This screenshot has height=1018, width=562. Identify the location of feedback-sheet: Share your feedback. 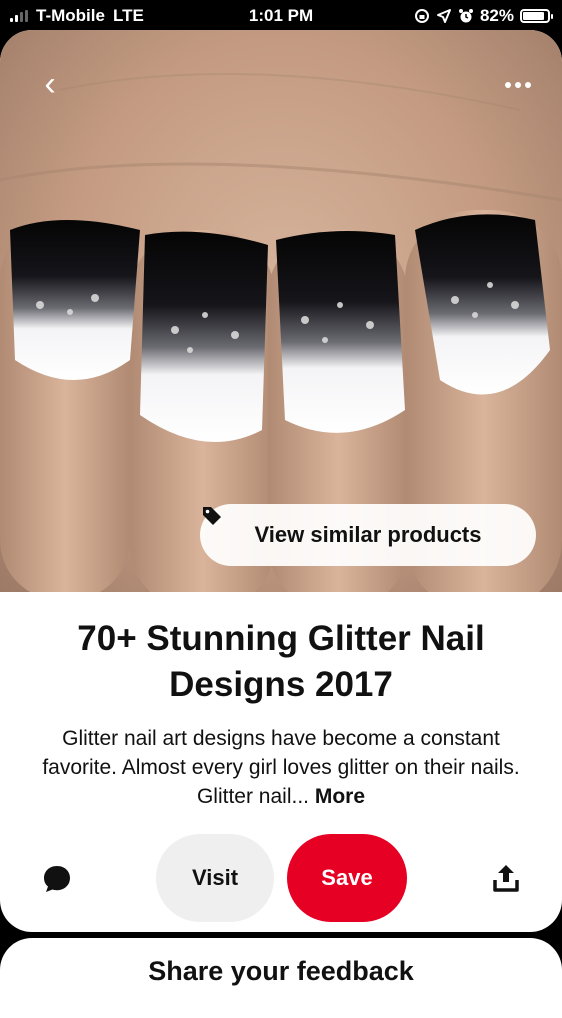
(281, 978).